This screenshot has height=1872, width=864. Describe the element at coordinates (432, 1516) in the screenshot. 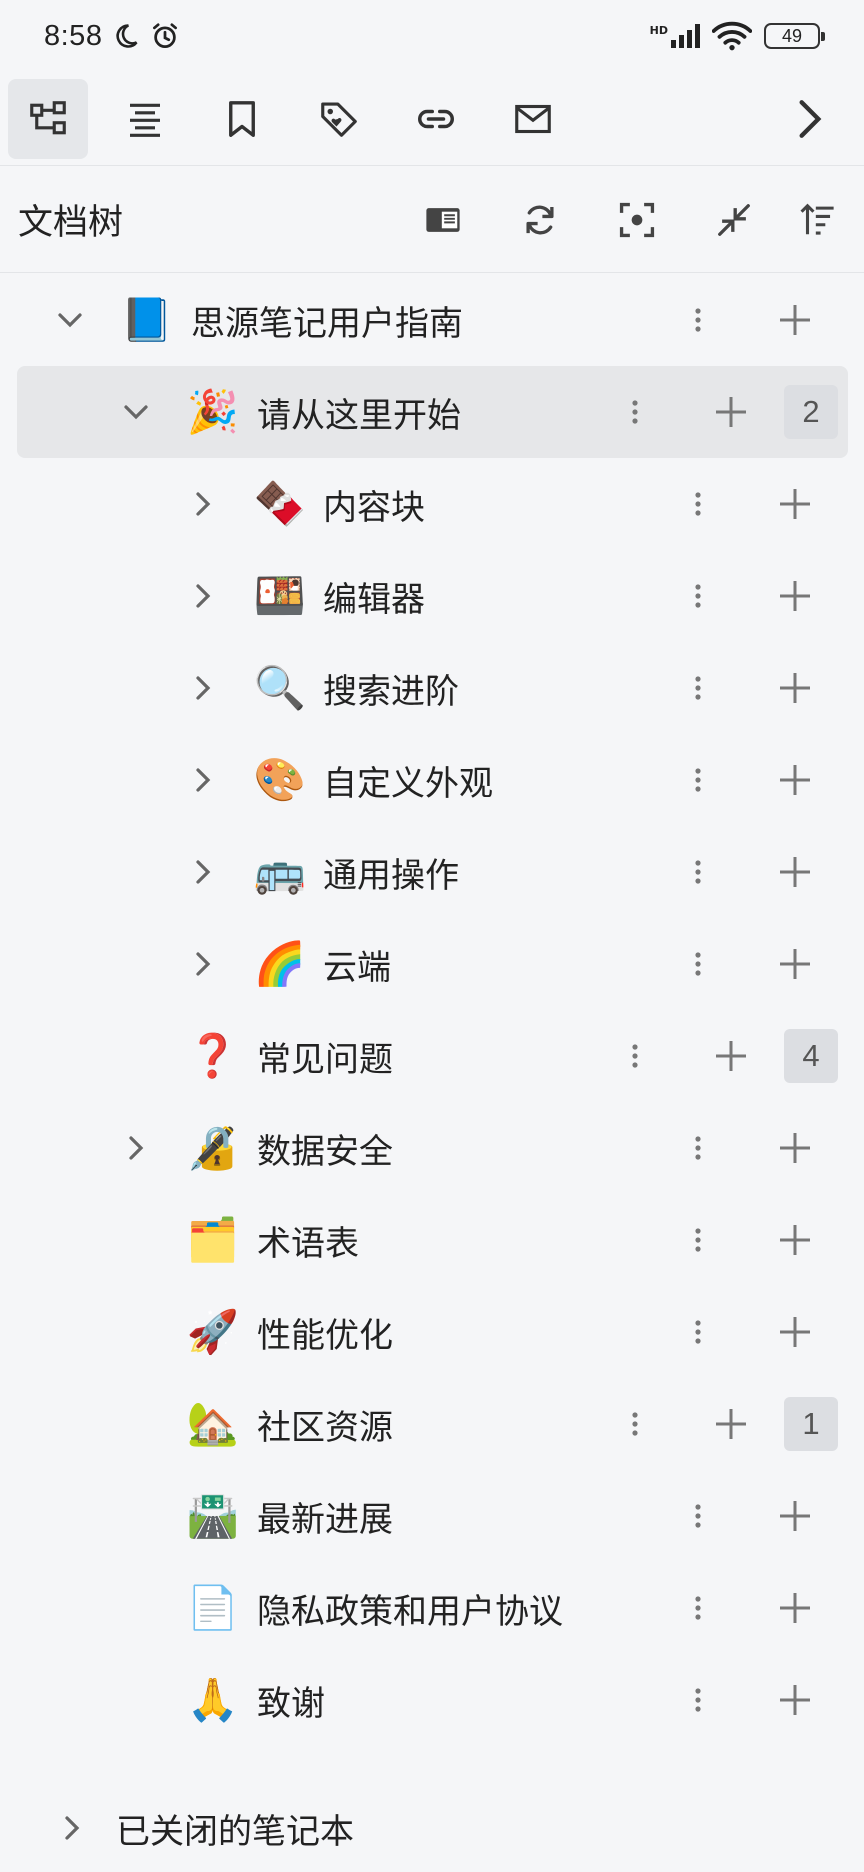

I see `doc-row: 🛣️ 最新进展` at that location.